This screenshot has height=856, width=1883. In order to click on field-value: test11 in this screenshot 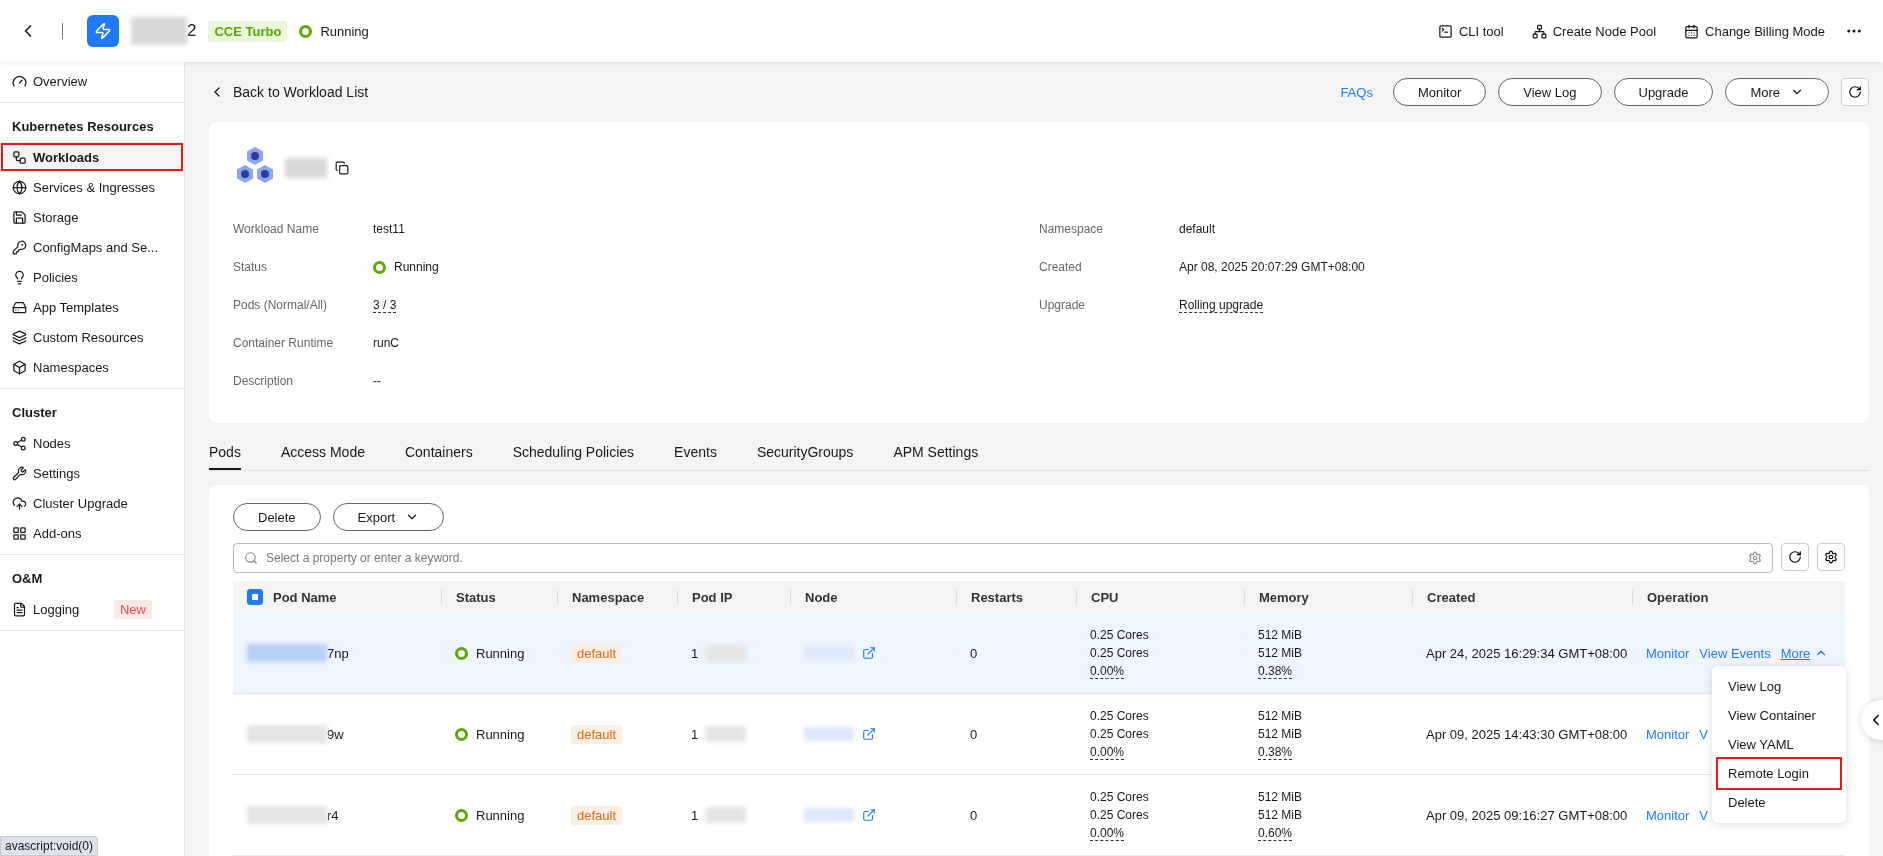, I will do `click(389, 229)`.